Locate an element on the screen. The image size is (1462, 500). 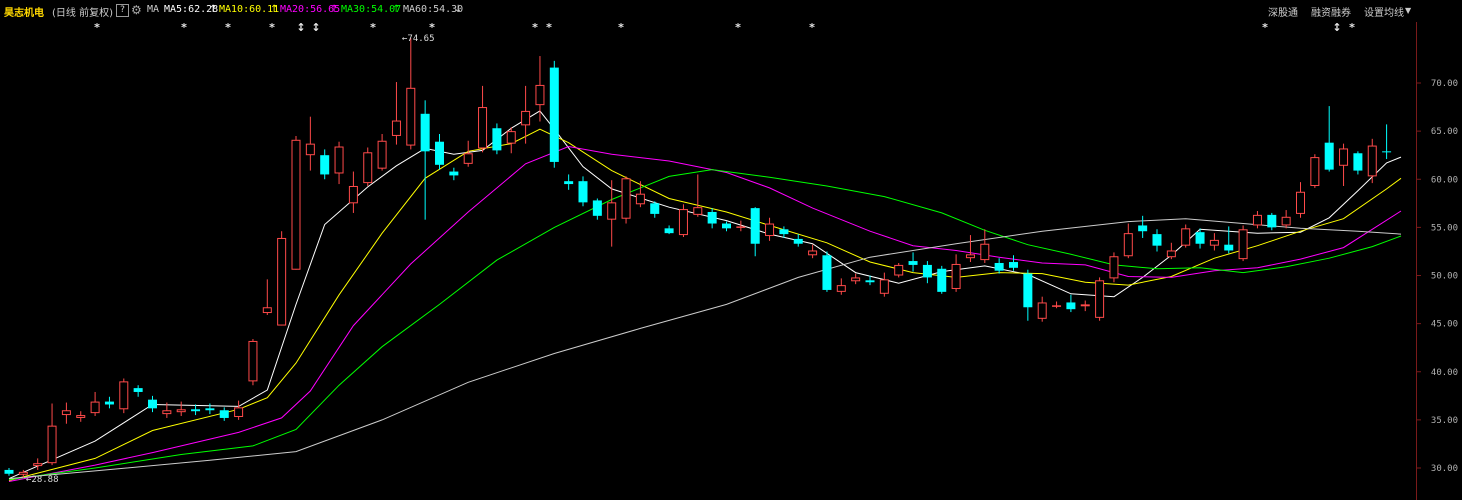
help-button: ? is located at coordinates (122, 10).